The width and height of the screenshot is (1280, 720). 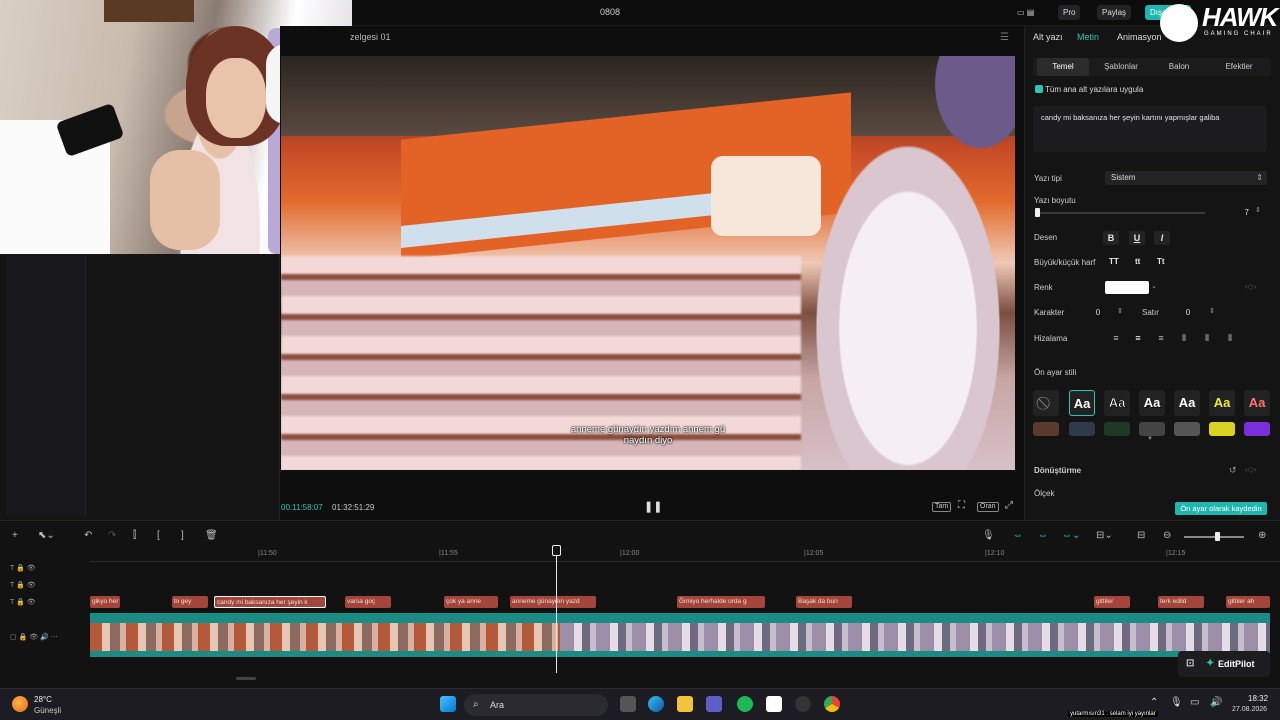 I want to click on subtitle-clip: Ğimiyo herhalde orda g, so click(x=721, y=602).